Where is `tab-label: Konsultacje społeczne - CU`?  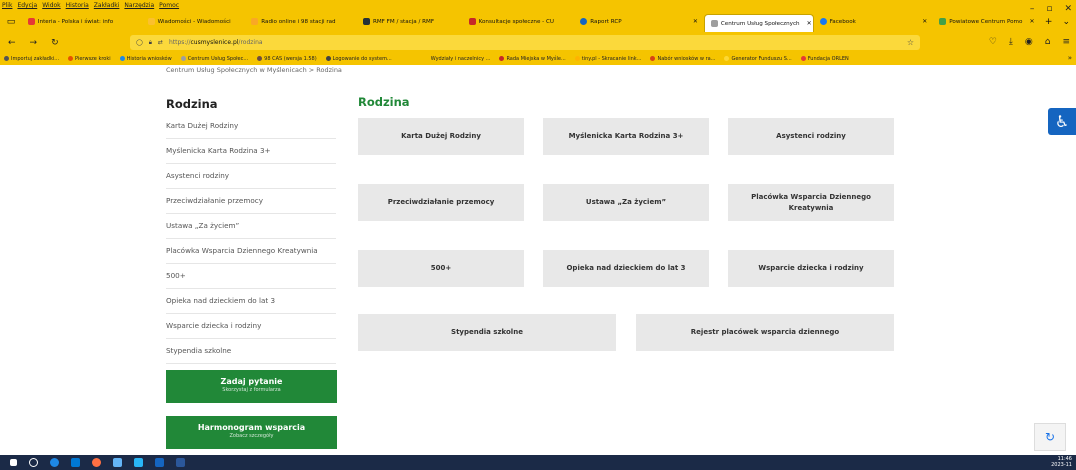
tab-label: Konsultacje społeczne - CU is located at coordinates (516, 21).